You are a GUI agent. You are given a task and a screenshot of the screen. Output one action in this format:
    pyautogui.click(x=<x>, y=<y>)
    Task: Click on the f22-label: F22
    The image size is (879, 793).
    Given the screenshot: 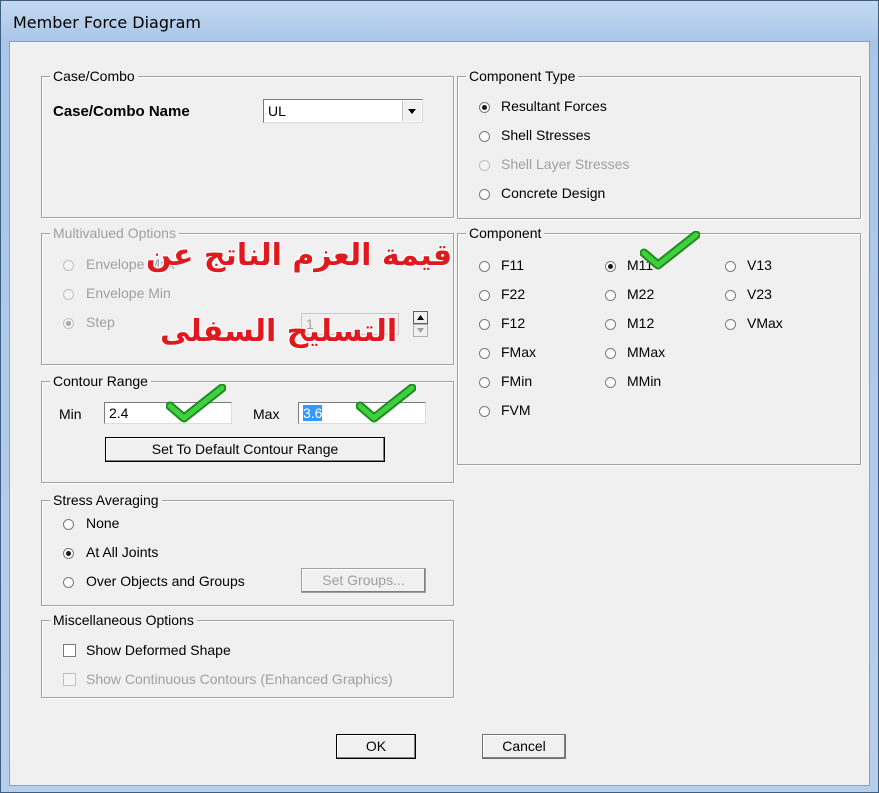 What is the action you would take?
    pyautogui.click(x=513, y=294)
    